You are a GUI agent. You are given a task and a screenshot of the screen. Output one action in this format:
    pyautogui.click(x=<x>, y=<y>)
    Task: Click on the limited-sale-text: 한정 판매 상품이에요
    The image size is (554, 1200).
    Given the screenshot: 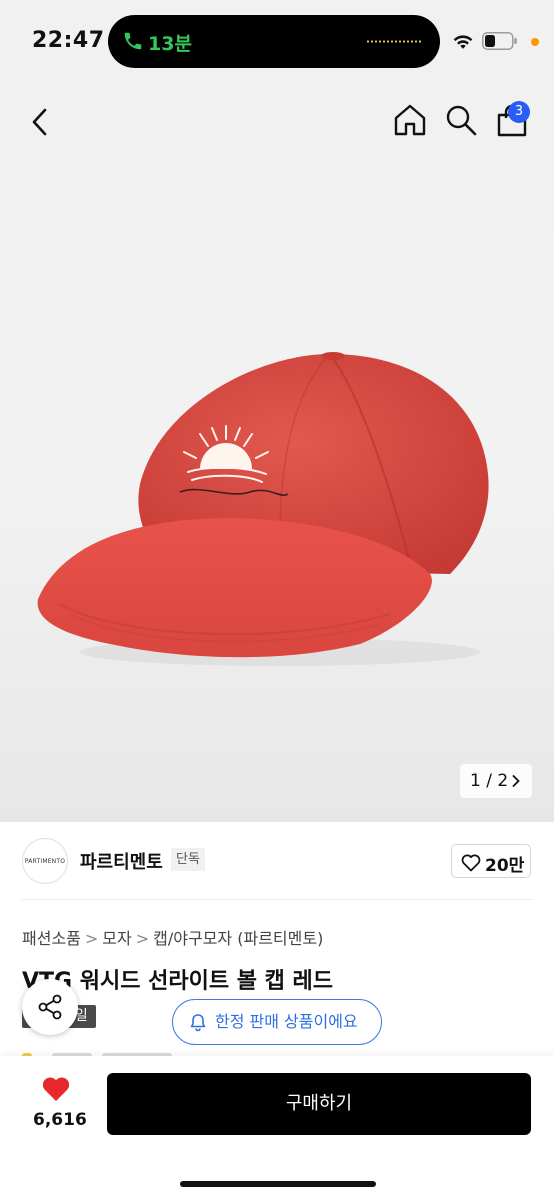 What is the action you would take?
    pyautogui.click(x=286, y=1021)
    